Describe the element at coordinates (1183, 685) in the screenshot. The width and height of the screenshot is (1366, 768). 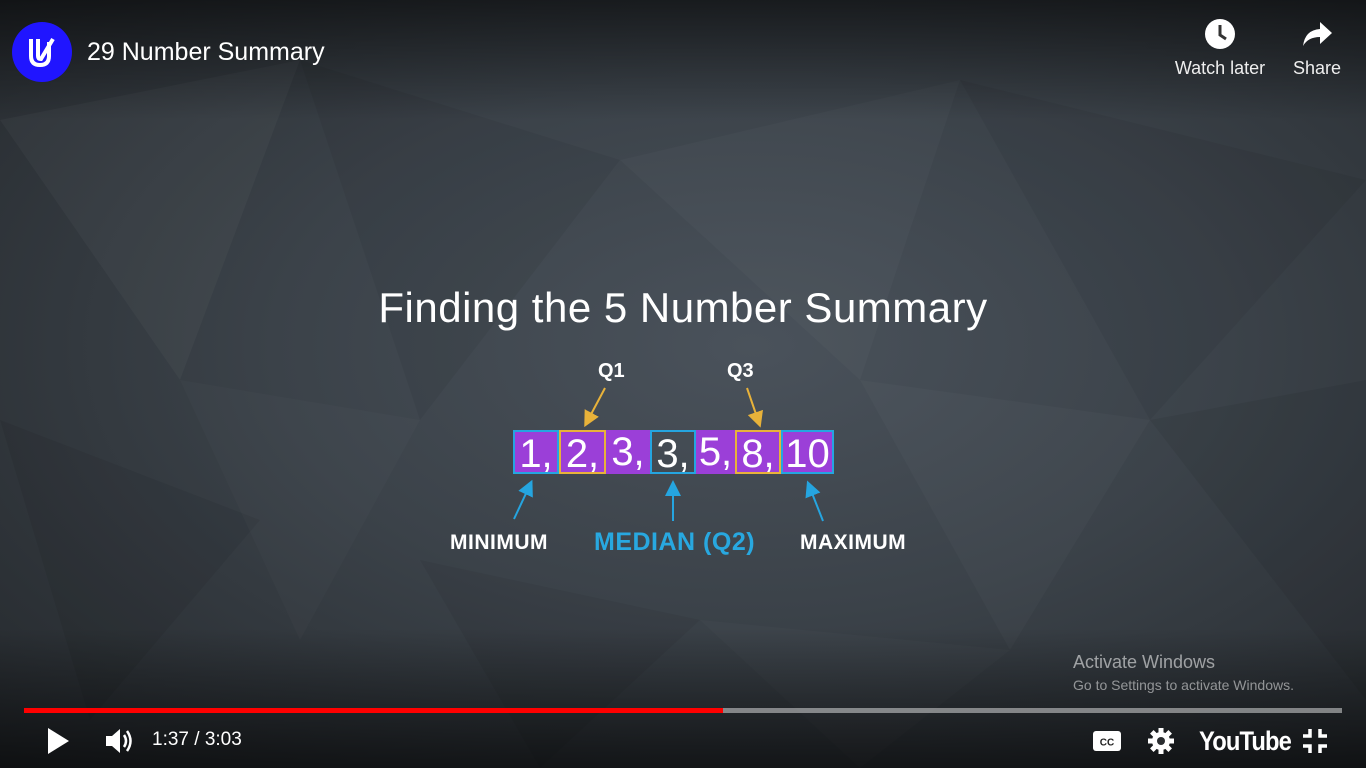
I see `activate-windows-subtitle: Go to Settings to activate Windows.` at that location.